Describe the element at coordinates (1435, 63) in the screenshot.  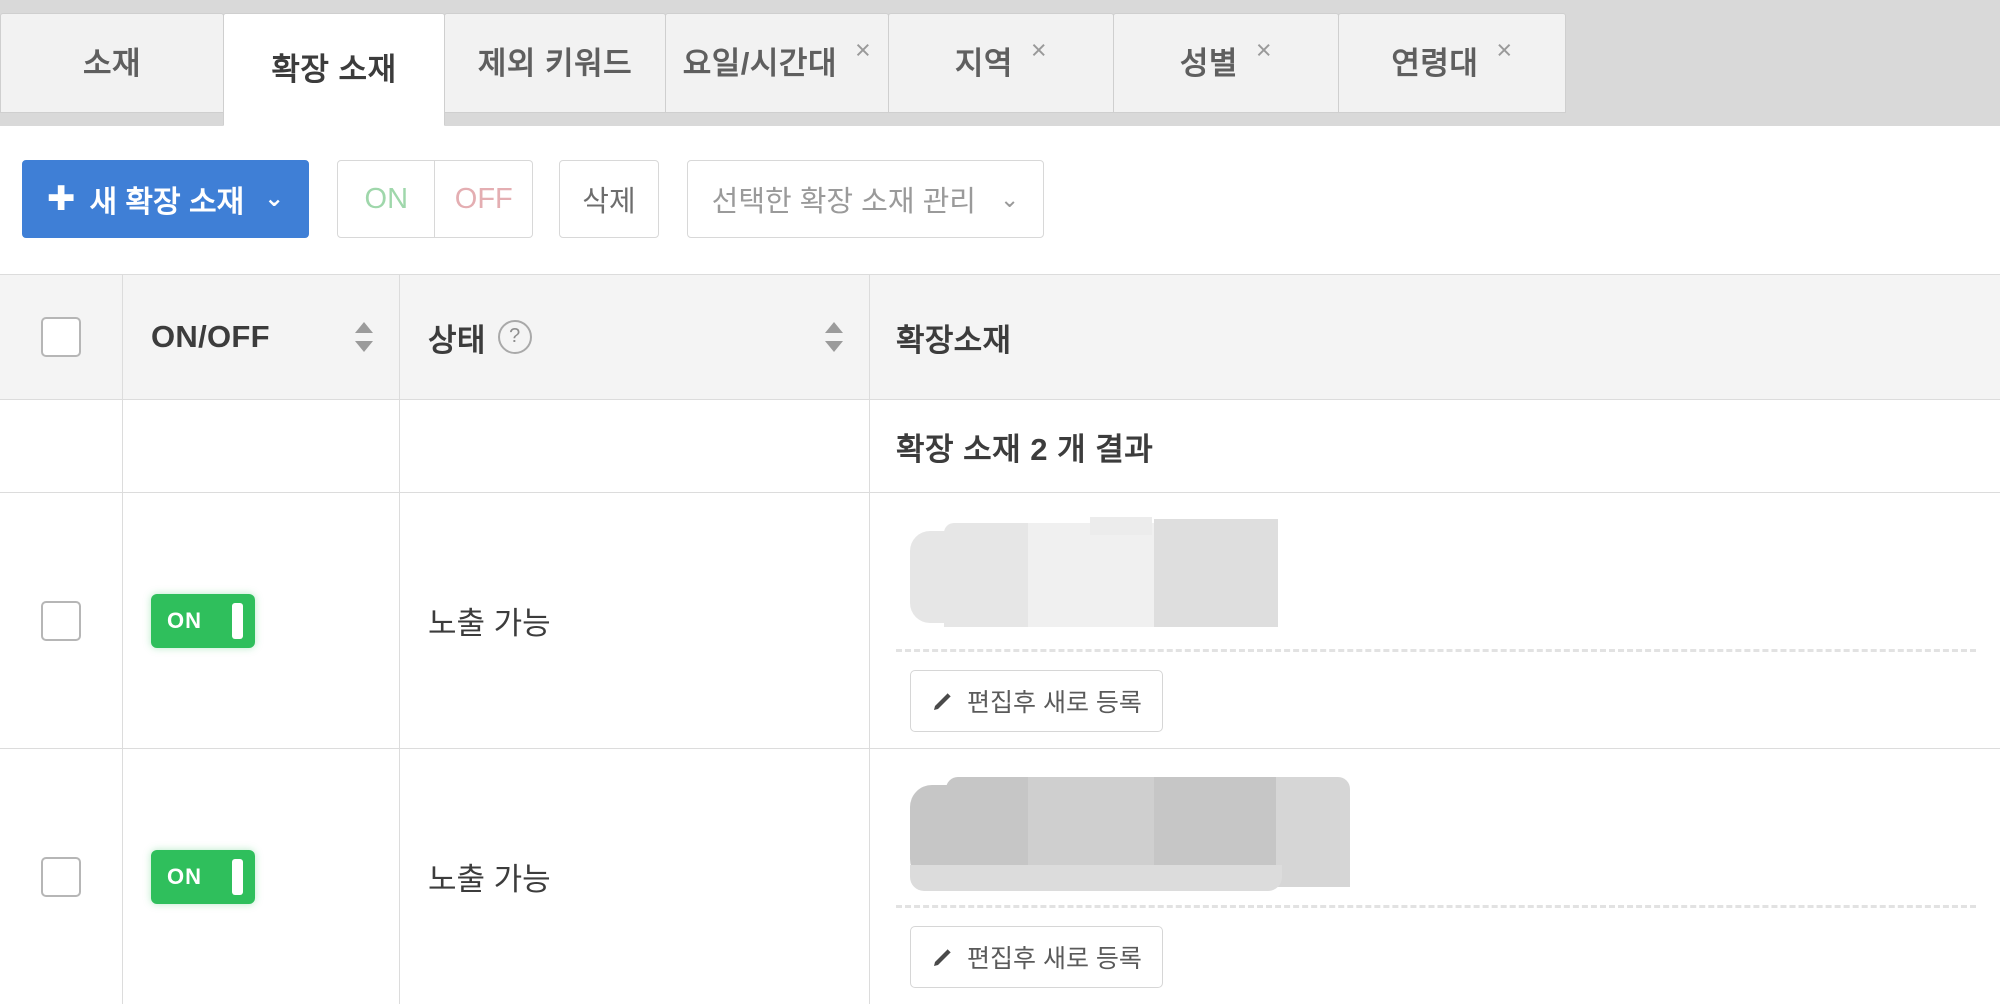
I see `tab-label: 연령대` at that location.